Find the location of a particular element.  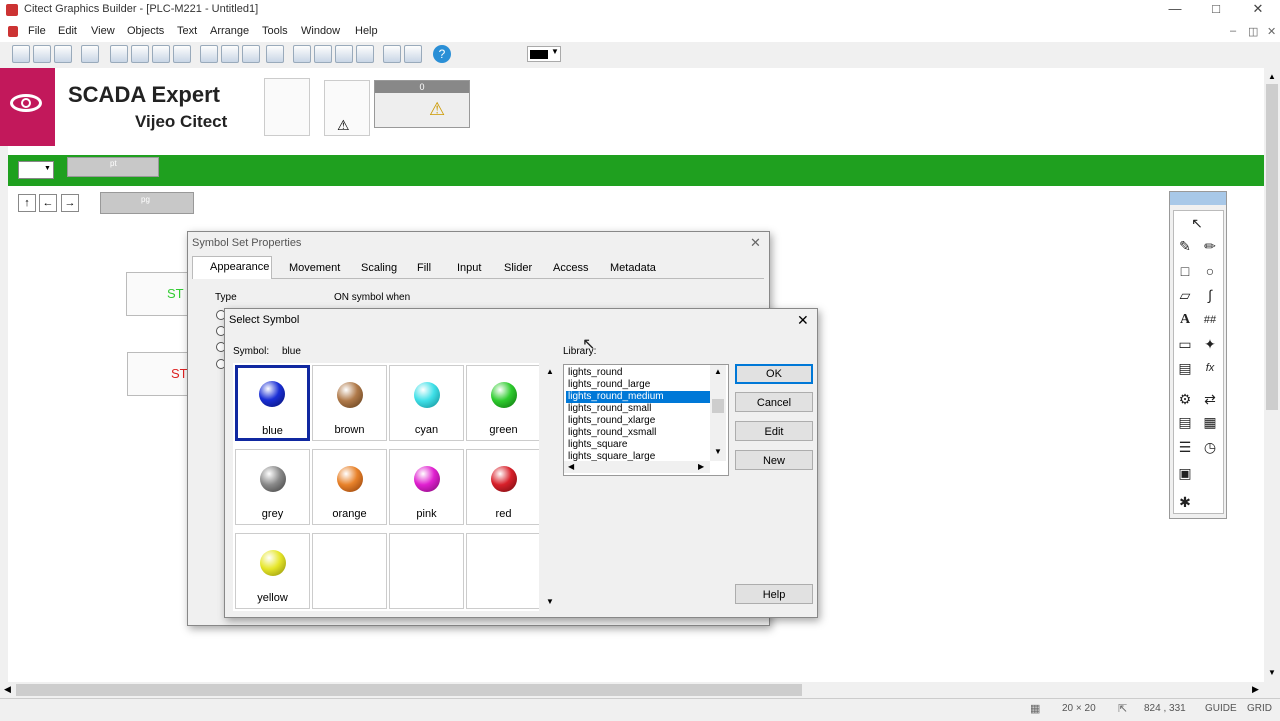

back-button: ← is located at coordinates (48, 203).